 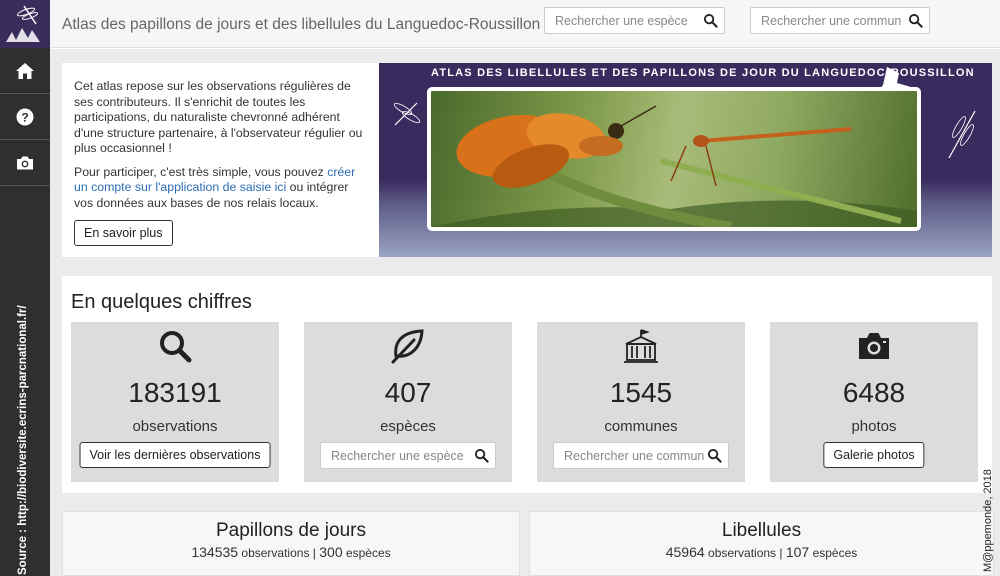 I want to click on species-count: 407, so click(x=408, y=392).